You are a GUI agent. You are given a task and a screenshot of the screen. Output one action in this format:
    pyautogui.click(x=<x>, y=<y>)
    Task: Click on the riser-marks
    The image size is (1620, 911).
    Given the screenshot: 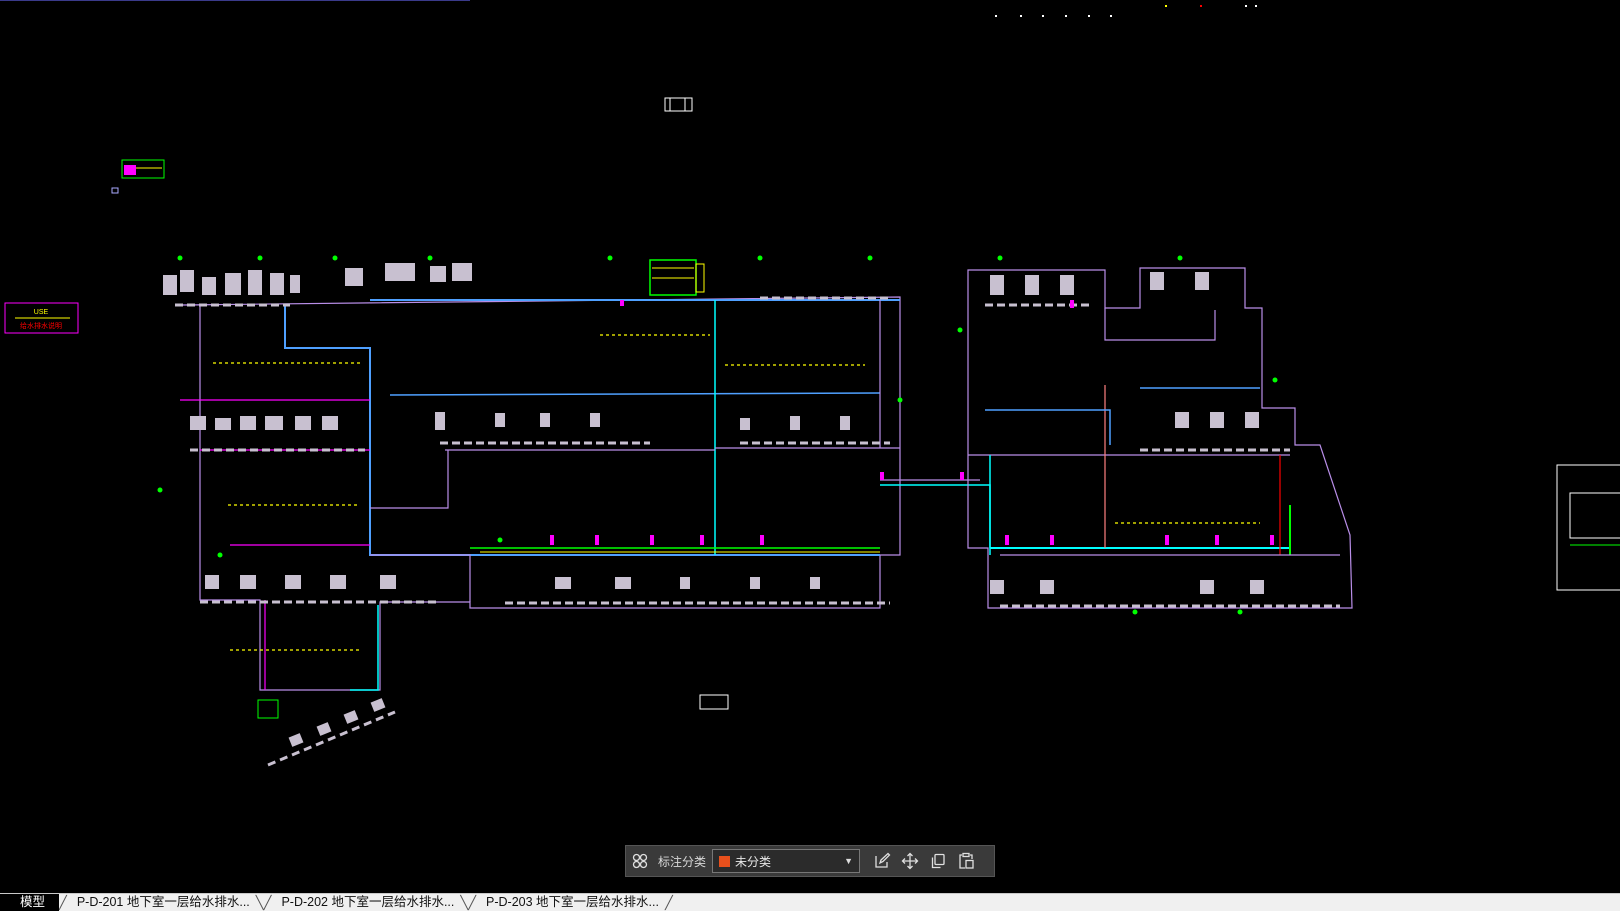 What is the action you would take?
    pyautogui.click(x=912, y=422)
    